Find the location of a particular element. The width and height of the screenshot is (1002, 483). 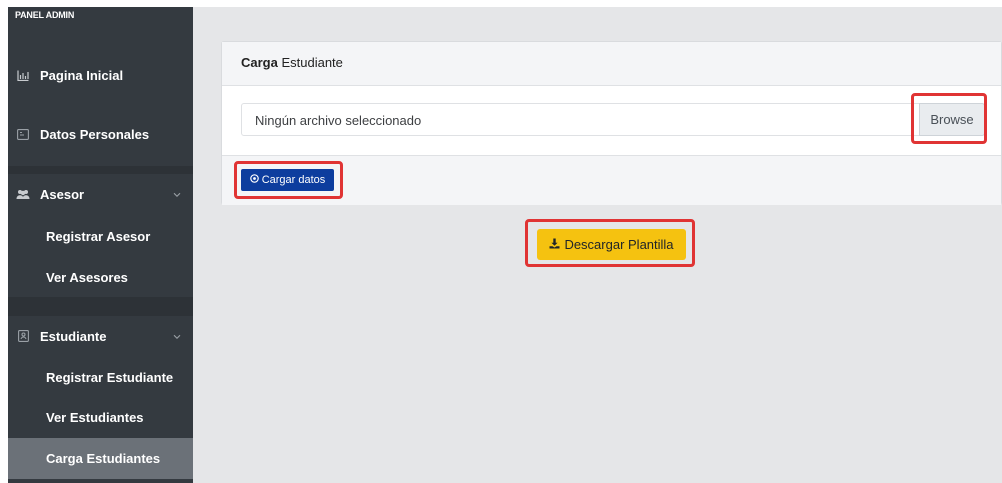

contact-book-icon is located at coordinates (23, 336).